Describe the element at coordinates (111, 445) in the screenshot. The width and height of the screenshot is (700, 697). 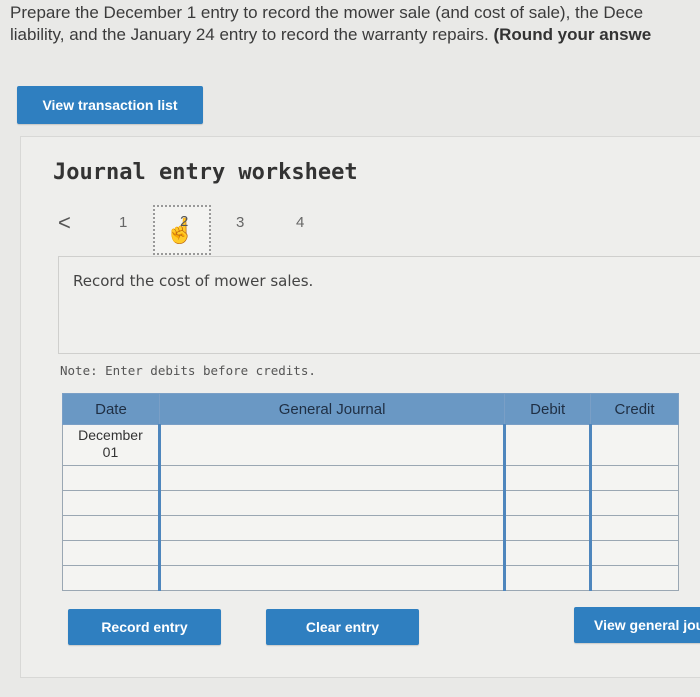
I see `date-cell: December 01` at that location.